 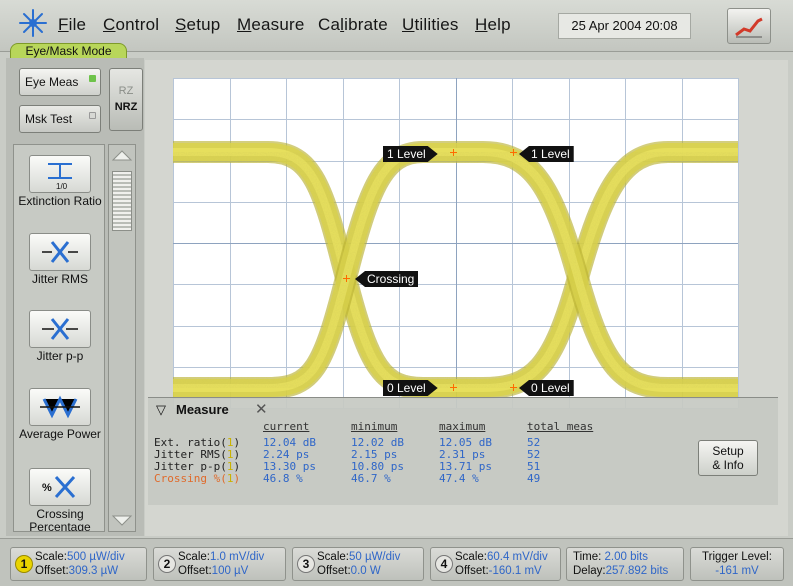 I want to click on jitter-pp-button: Jitter p-p, so click(x=59, y=336).